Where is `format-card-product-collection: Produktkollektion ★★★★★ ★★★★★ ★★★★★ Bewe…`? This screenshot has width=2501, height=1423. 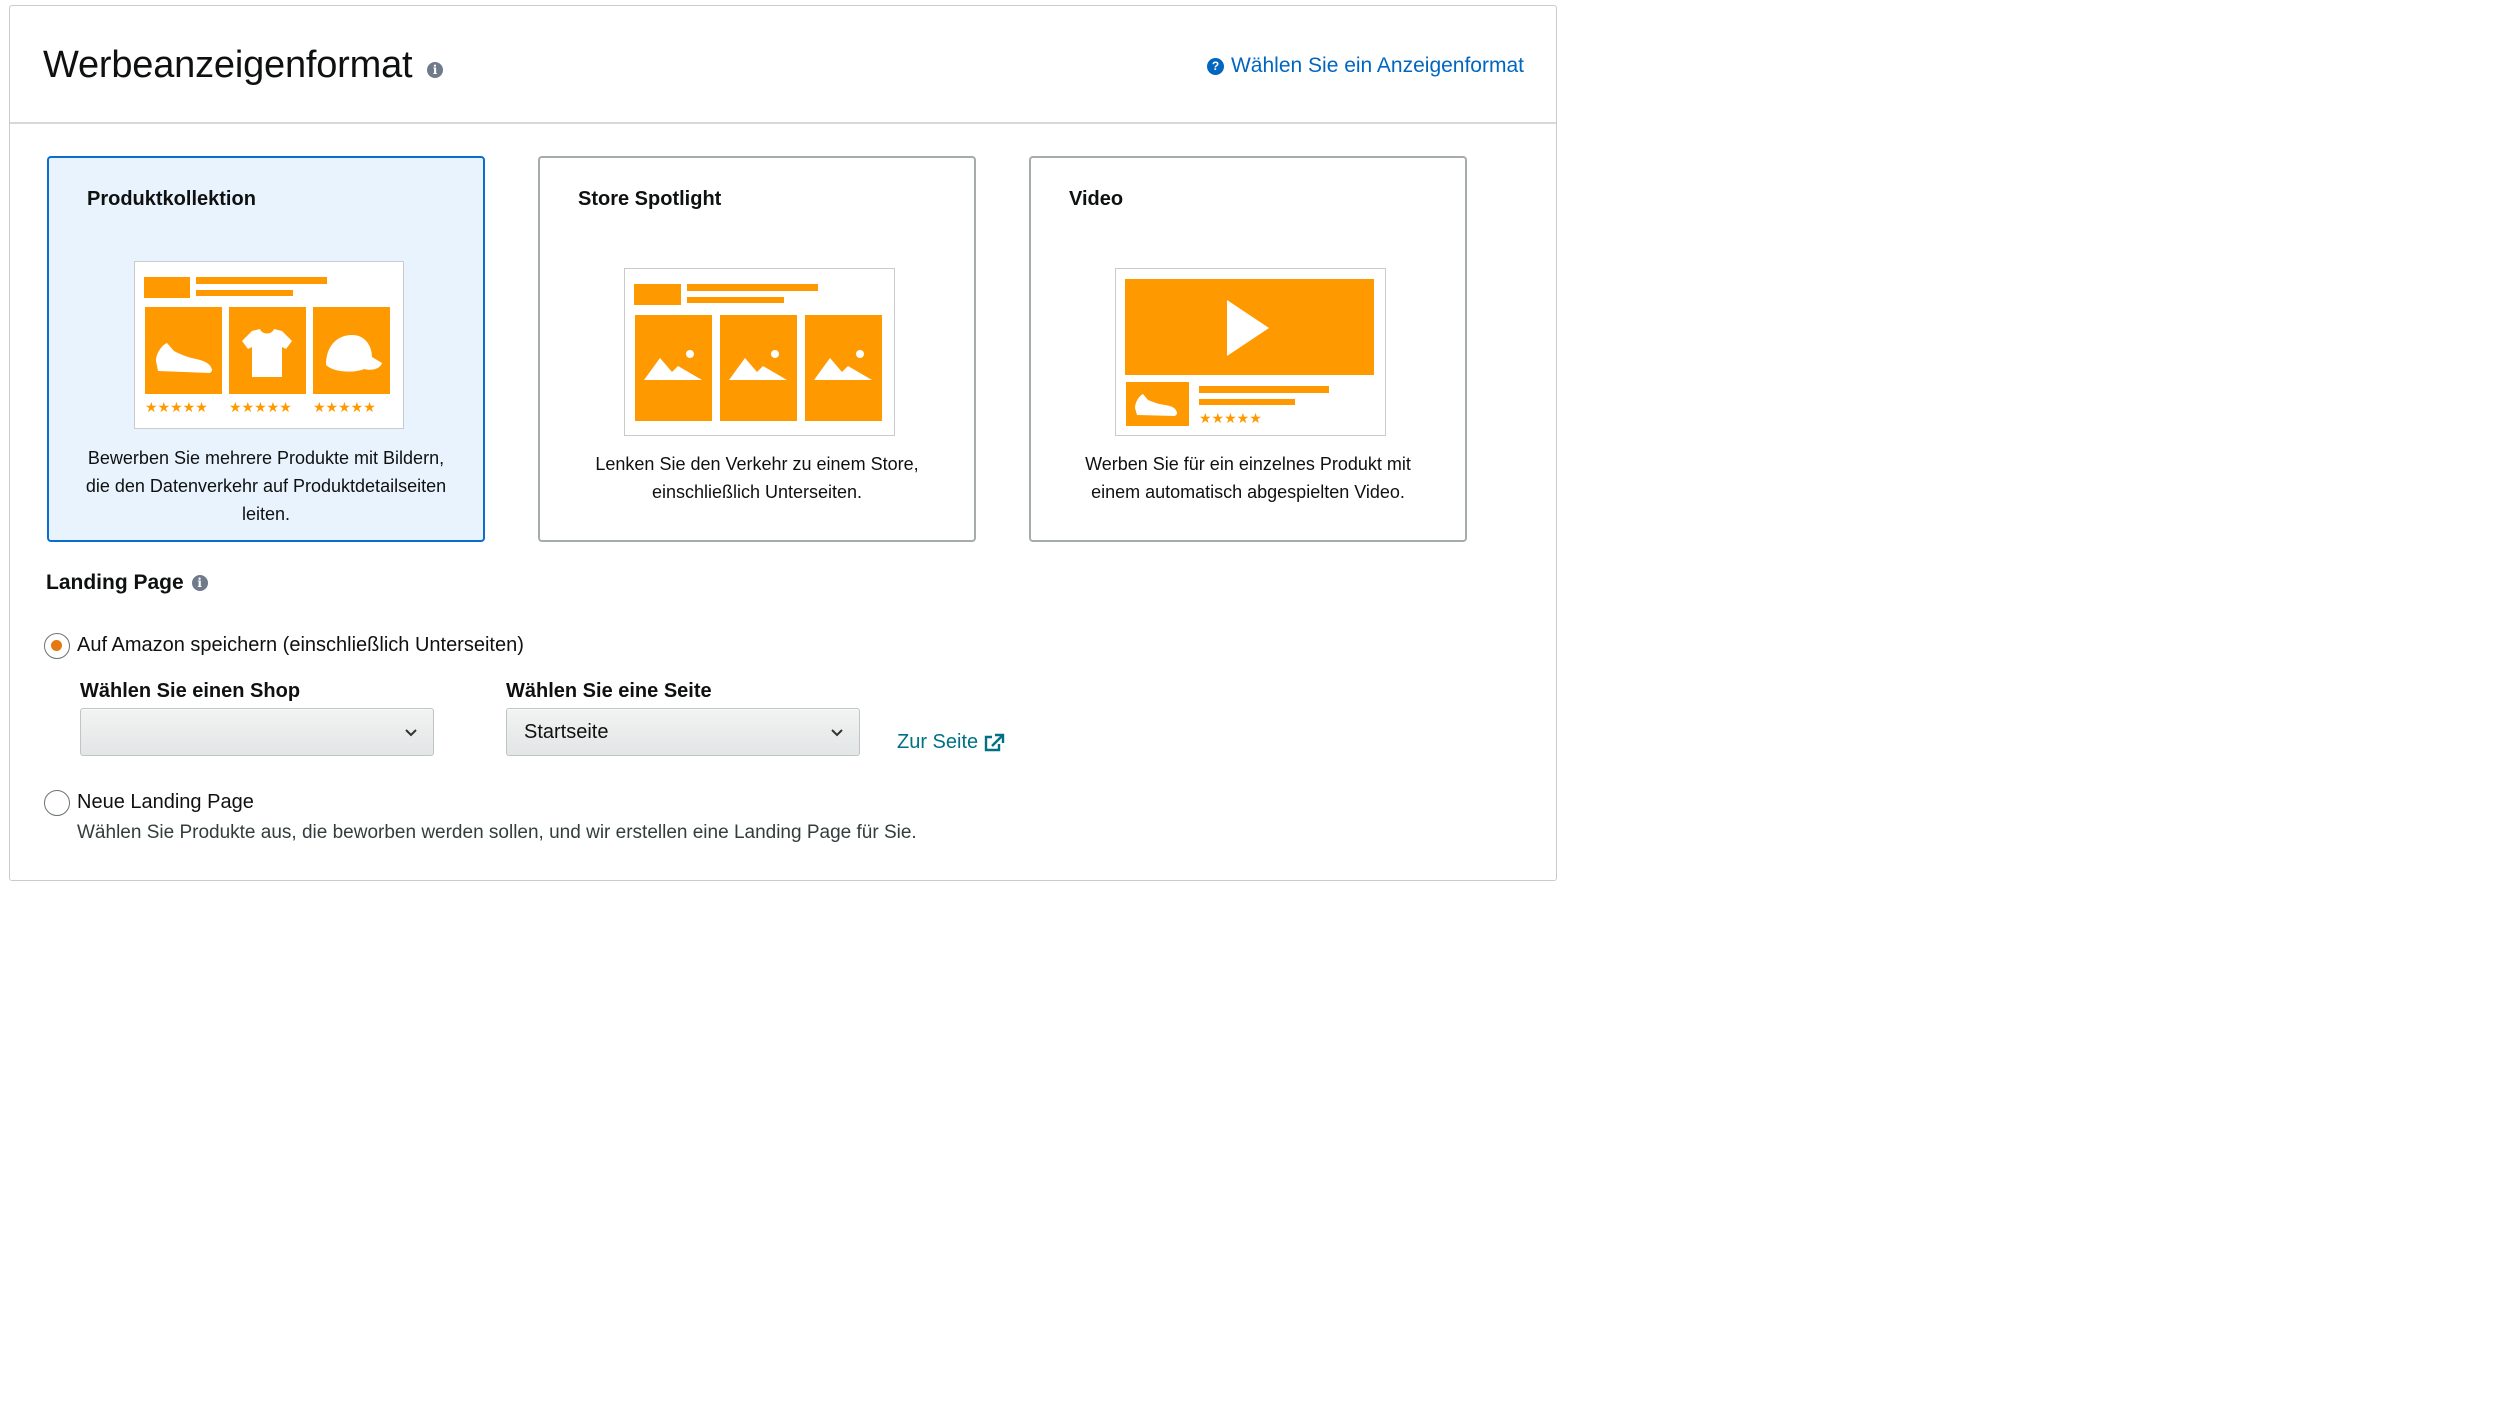 format-card-product-collection: Produktkollektion ★★★★★ ★★★★★ ★★★★★ Bewe… is located at coordinates (266, 349).